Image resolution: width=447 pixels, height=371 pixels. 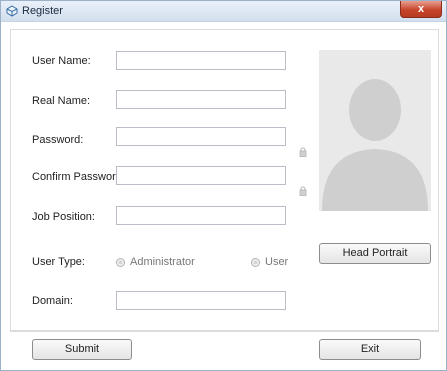 What do you see at coordinates (12, 11) in the screenshot?
I see `register-icon` at bounding box center [12, 11].